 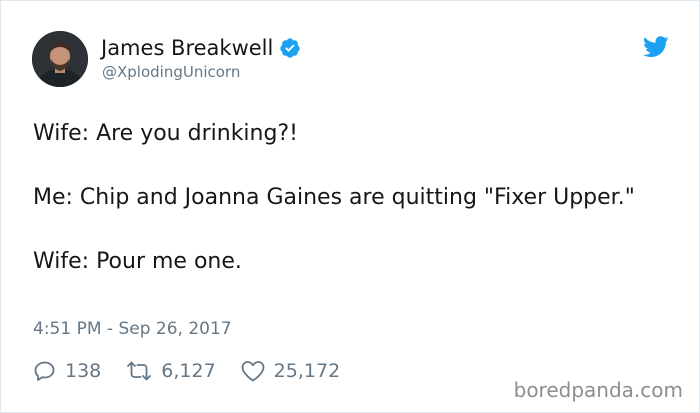 What do you see at coordinates (132, 329) in the screenshot?
I see `tweet-timestamp: 4:51 PM - Sep 26, 2017` at bounding box center [132, 329].